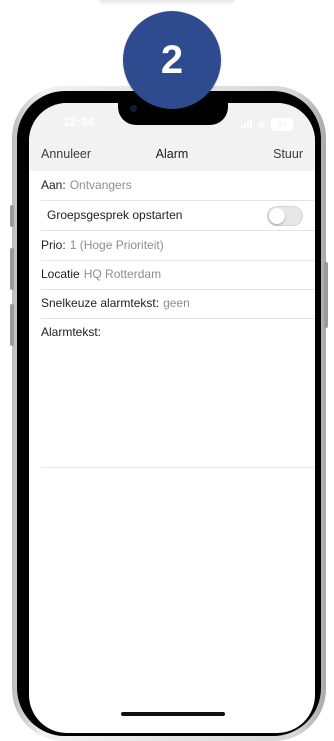  Describe the element at coordinates (78, 122) in the screenshot. I see `status-time: 12:34` at that location.